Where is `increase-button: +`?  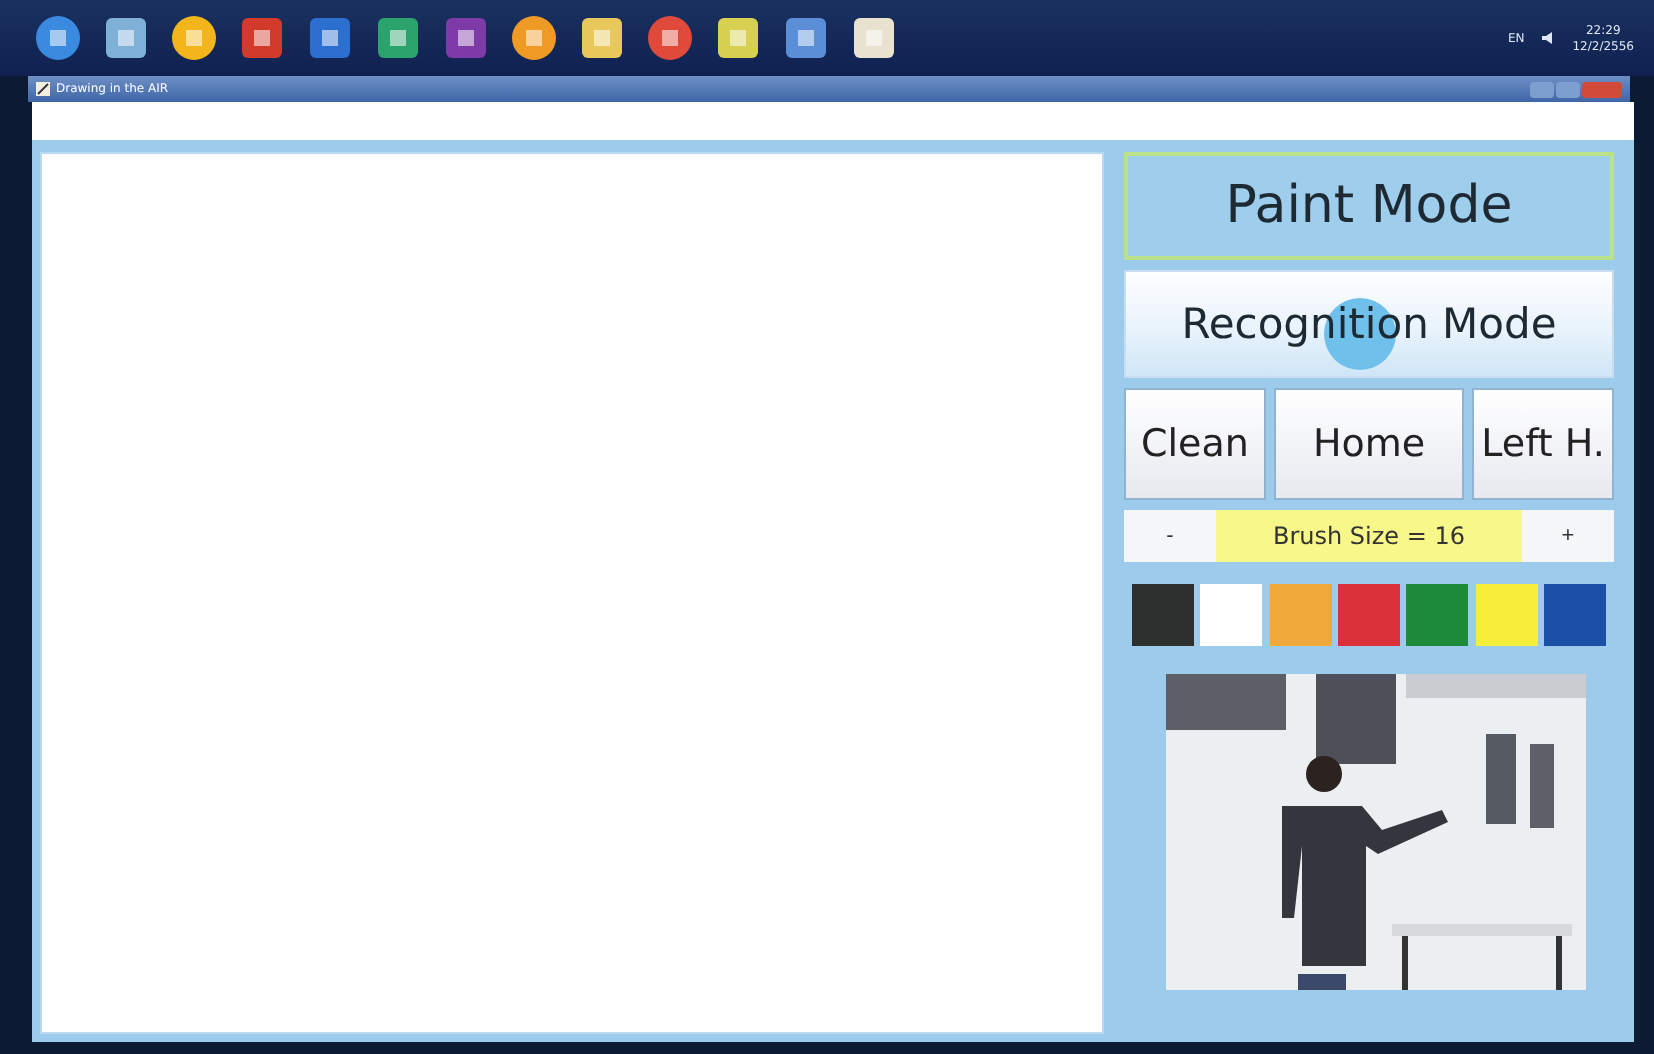 increase-button: + is located at coordinates (1568, 536).